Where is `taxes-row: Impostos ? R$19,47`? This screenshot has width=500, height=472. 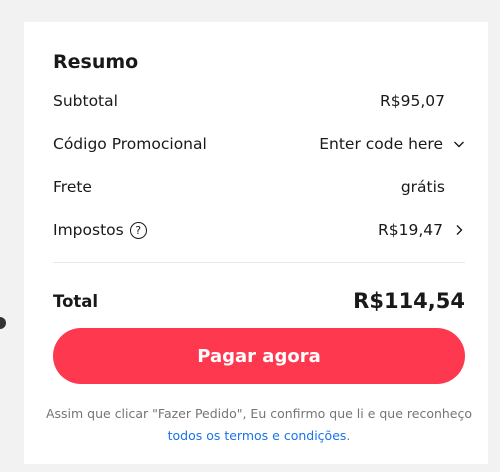
taxes-row: Impostos ? R$19,47 is located at coordinates (259, 230).